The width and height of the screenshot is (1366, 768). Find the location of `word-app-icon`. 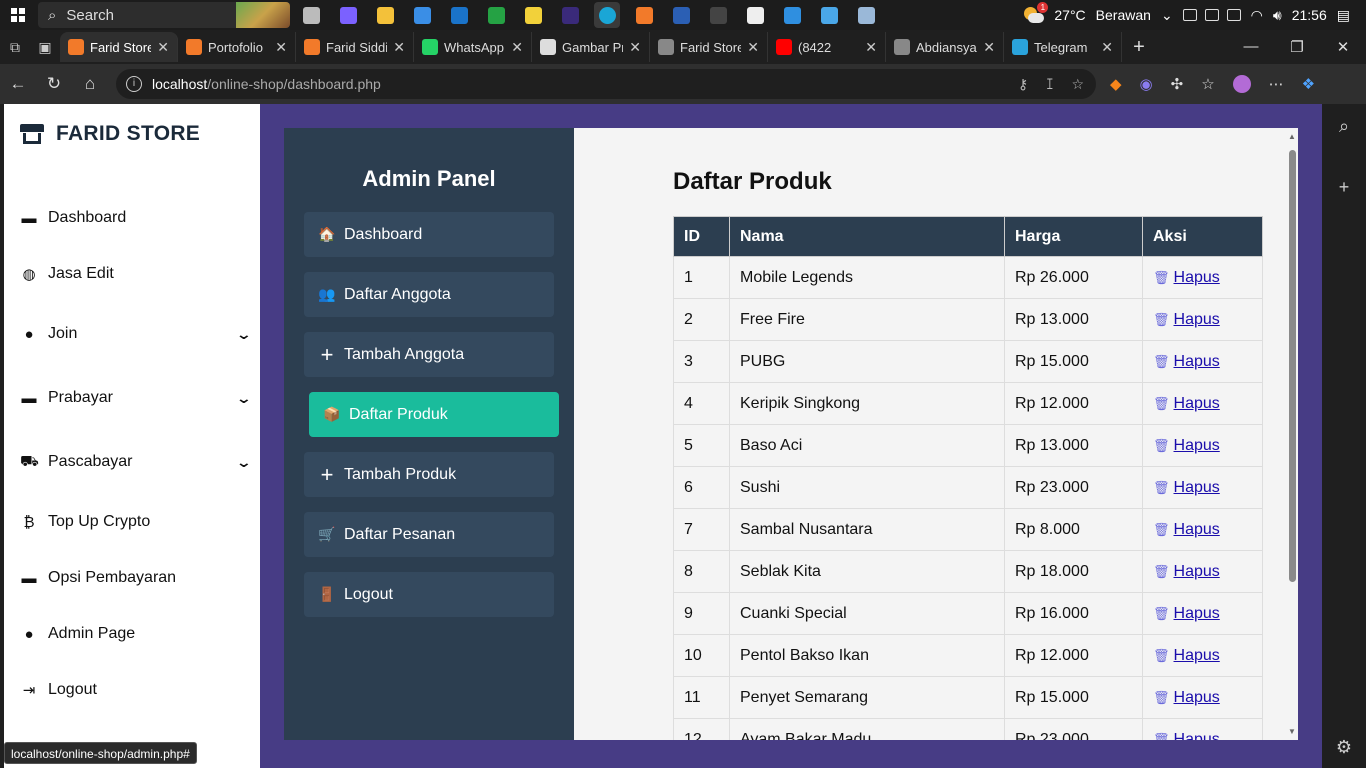

word-app-icon is located at coordinates (681, 15).